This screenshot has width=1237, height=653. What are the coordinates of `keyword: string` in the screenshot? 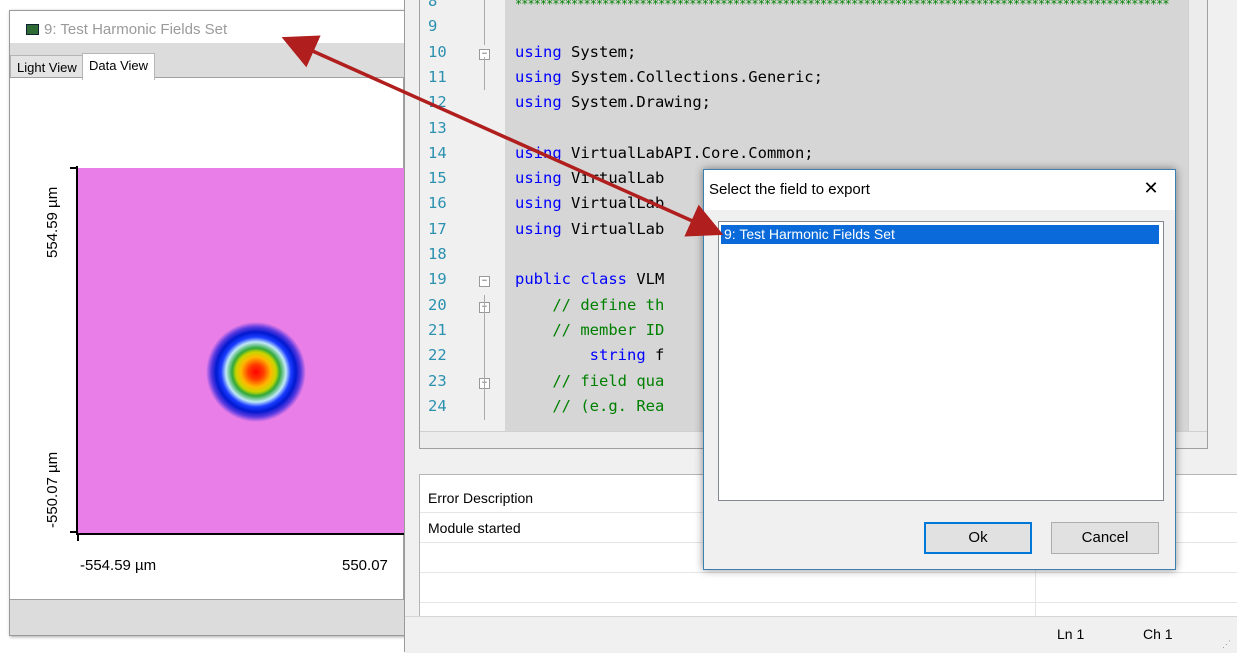 It's located at (580, 355).